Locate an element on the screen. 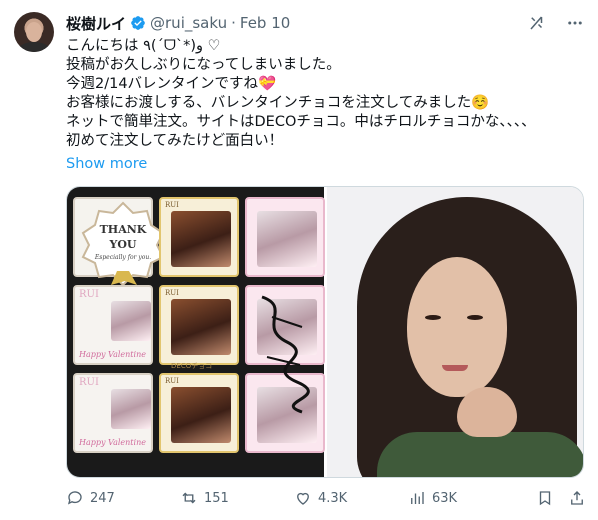 This screenshot has width=598, height=520. box-valentine-text-1: Happy Valentine is located at coordinates (112, 354).